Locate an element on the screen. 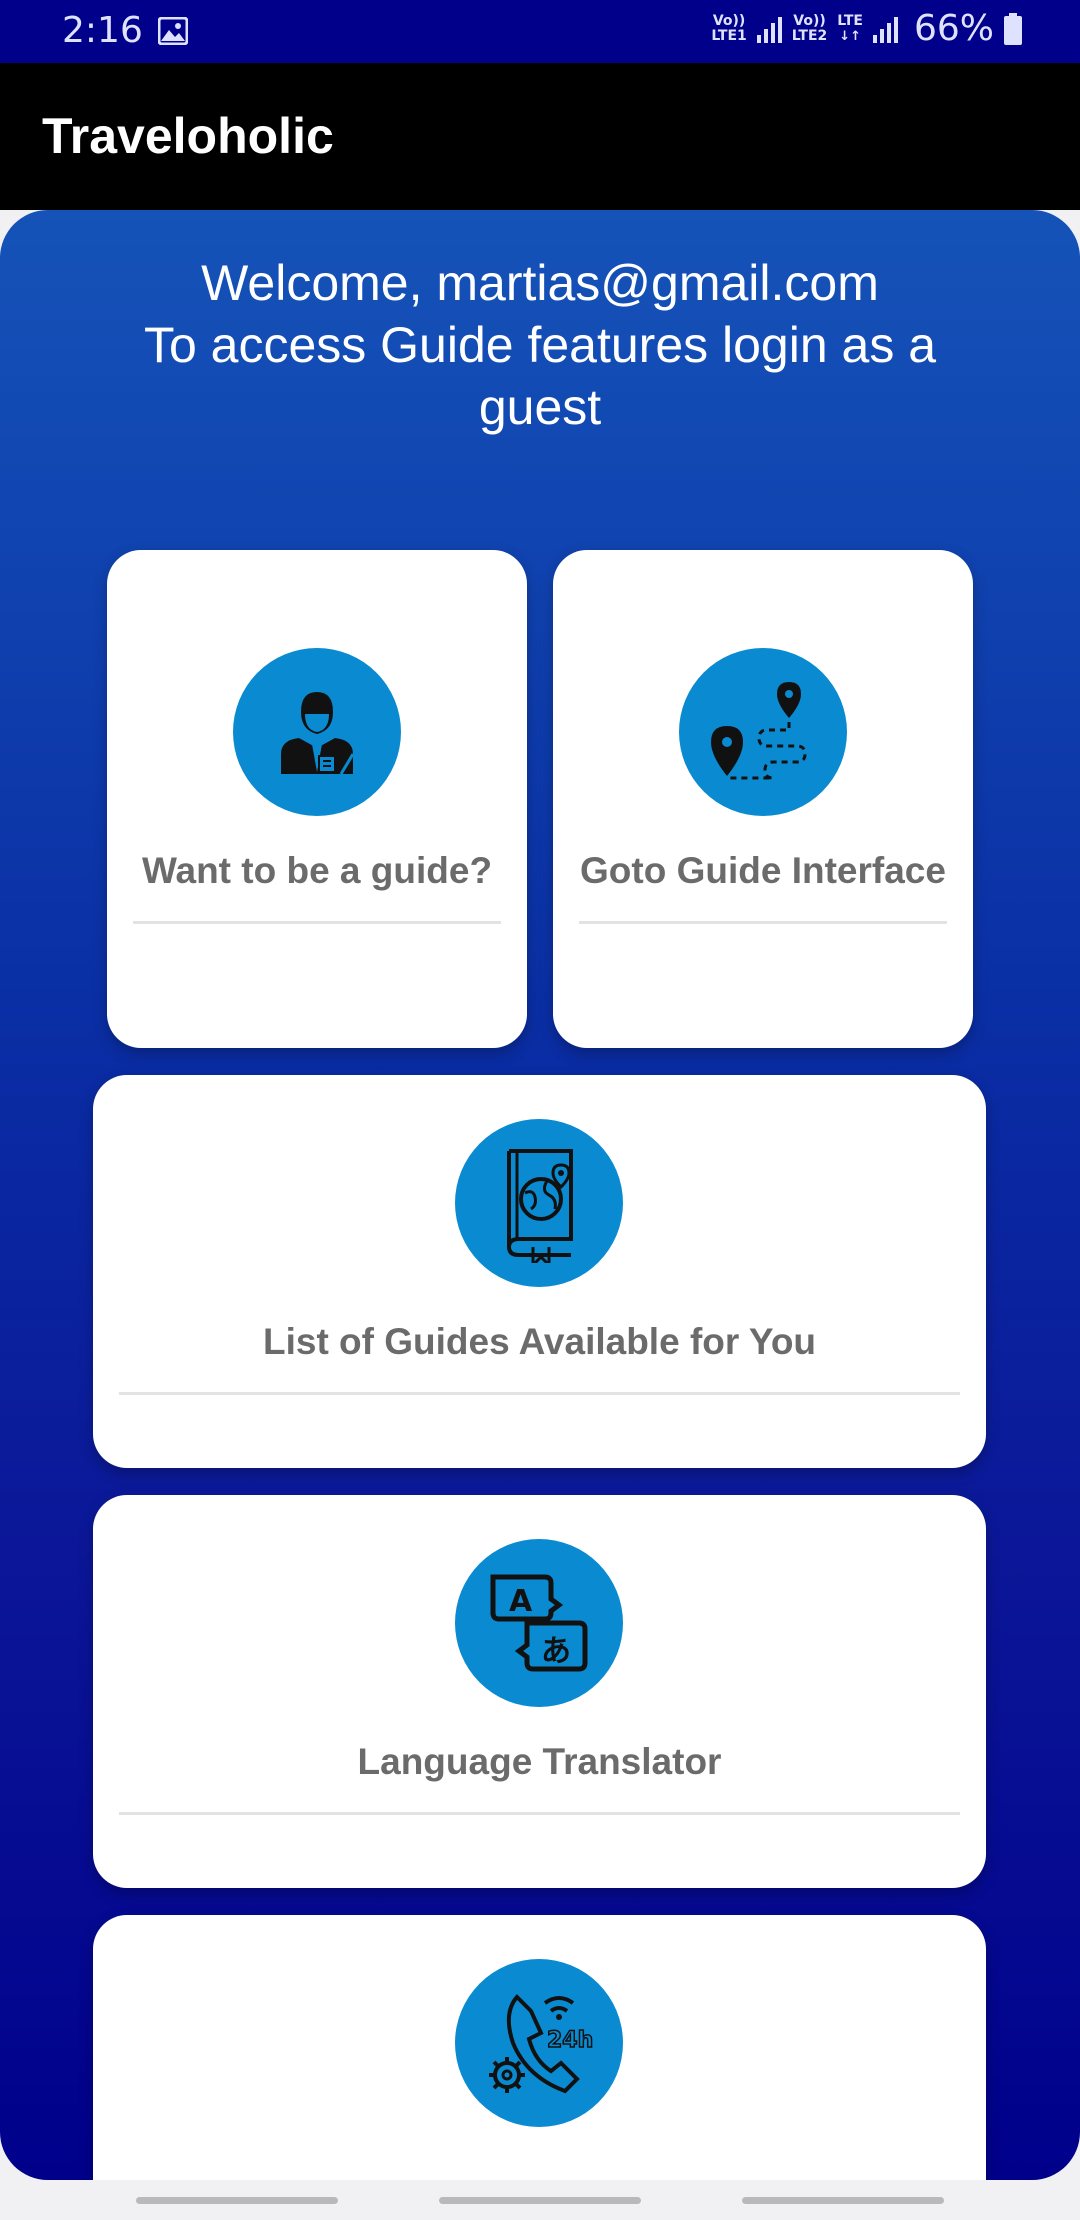 The image size is (1080, 2220). status-indicators: Vo)) LTE1 Vo)) LTE2 LTE ↓↑ 66% is located at coordinates (866, 28).